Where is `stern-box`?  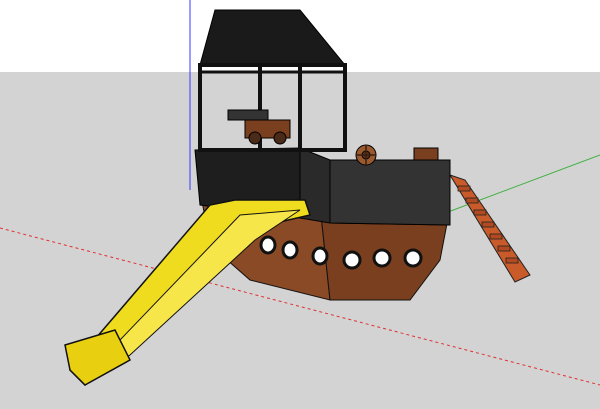
stern-box is located at coordinates (426, 154).